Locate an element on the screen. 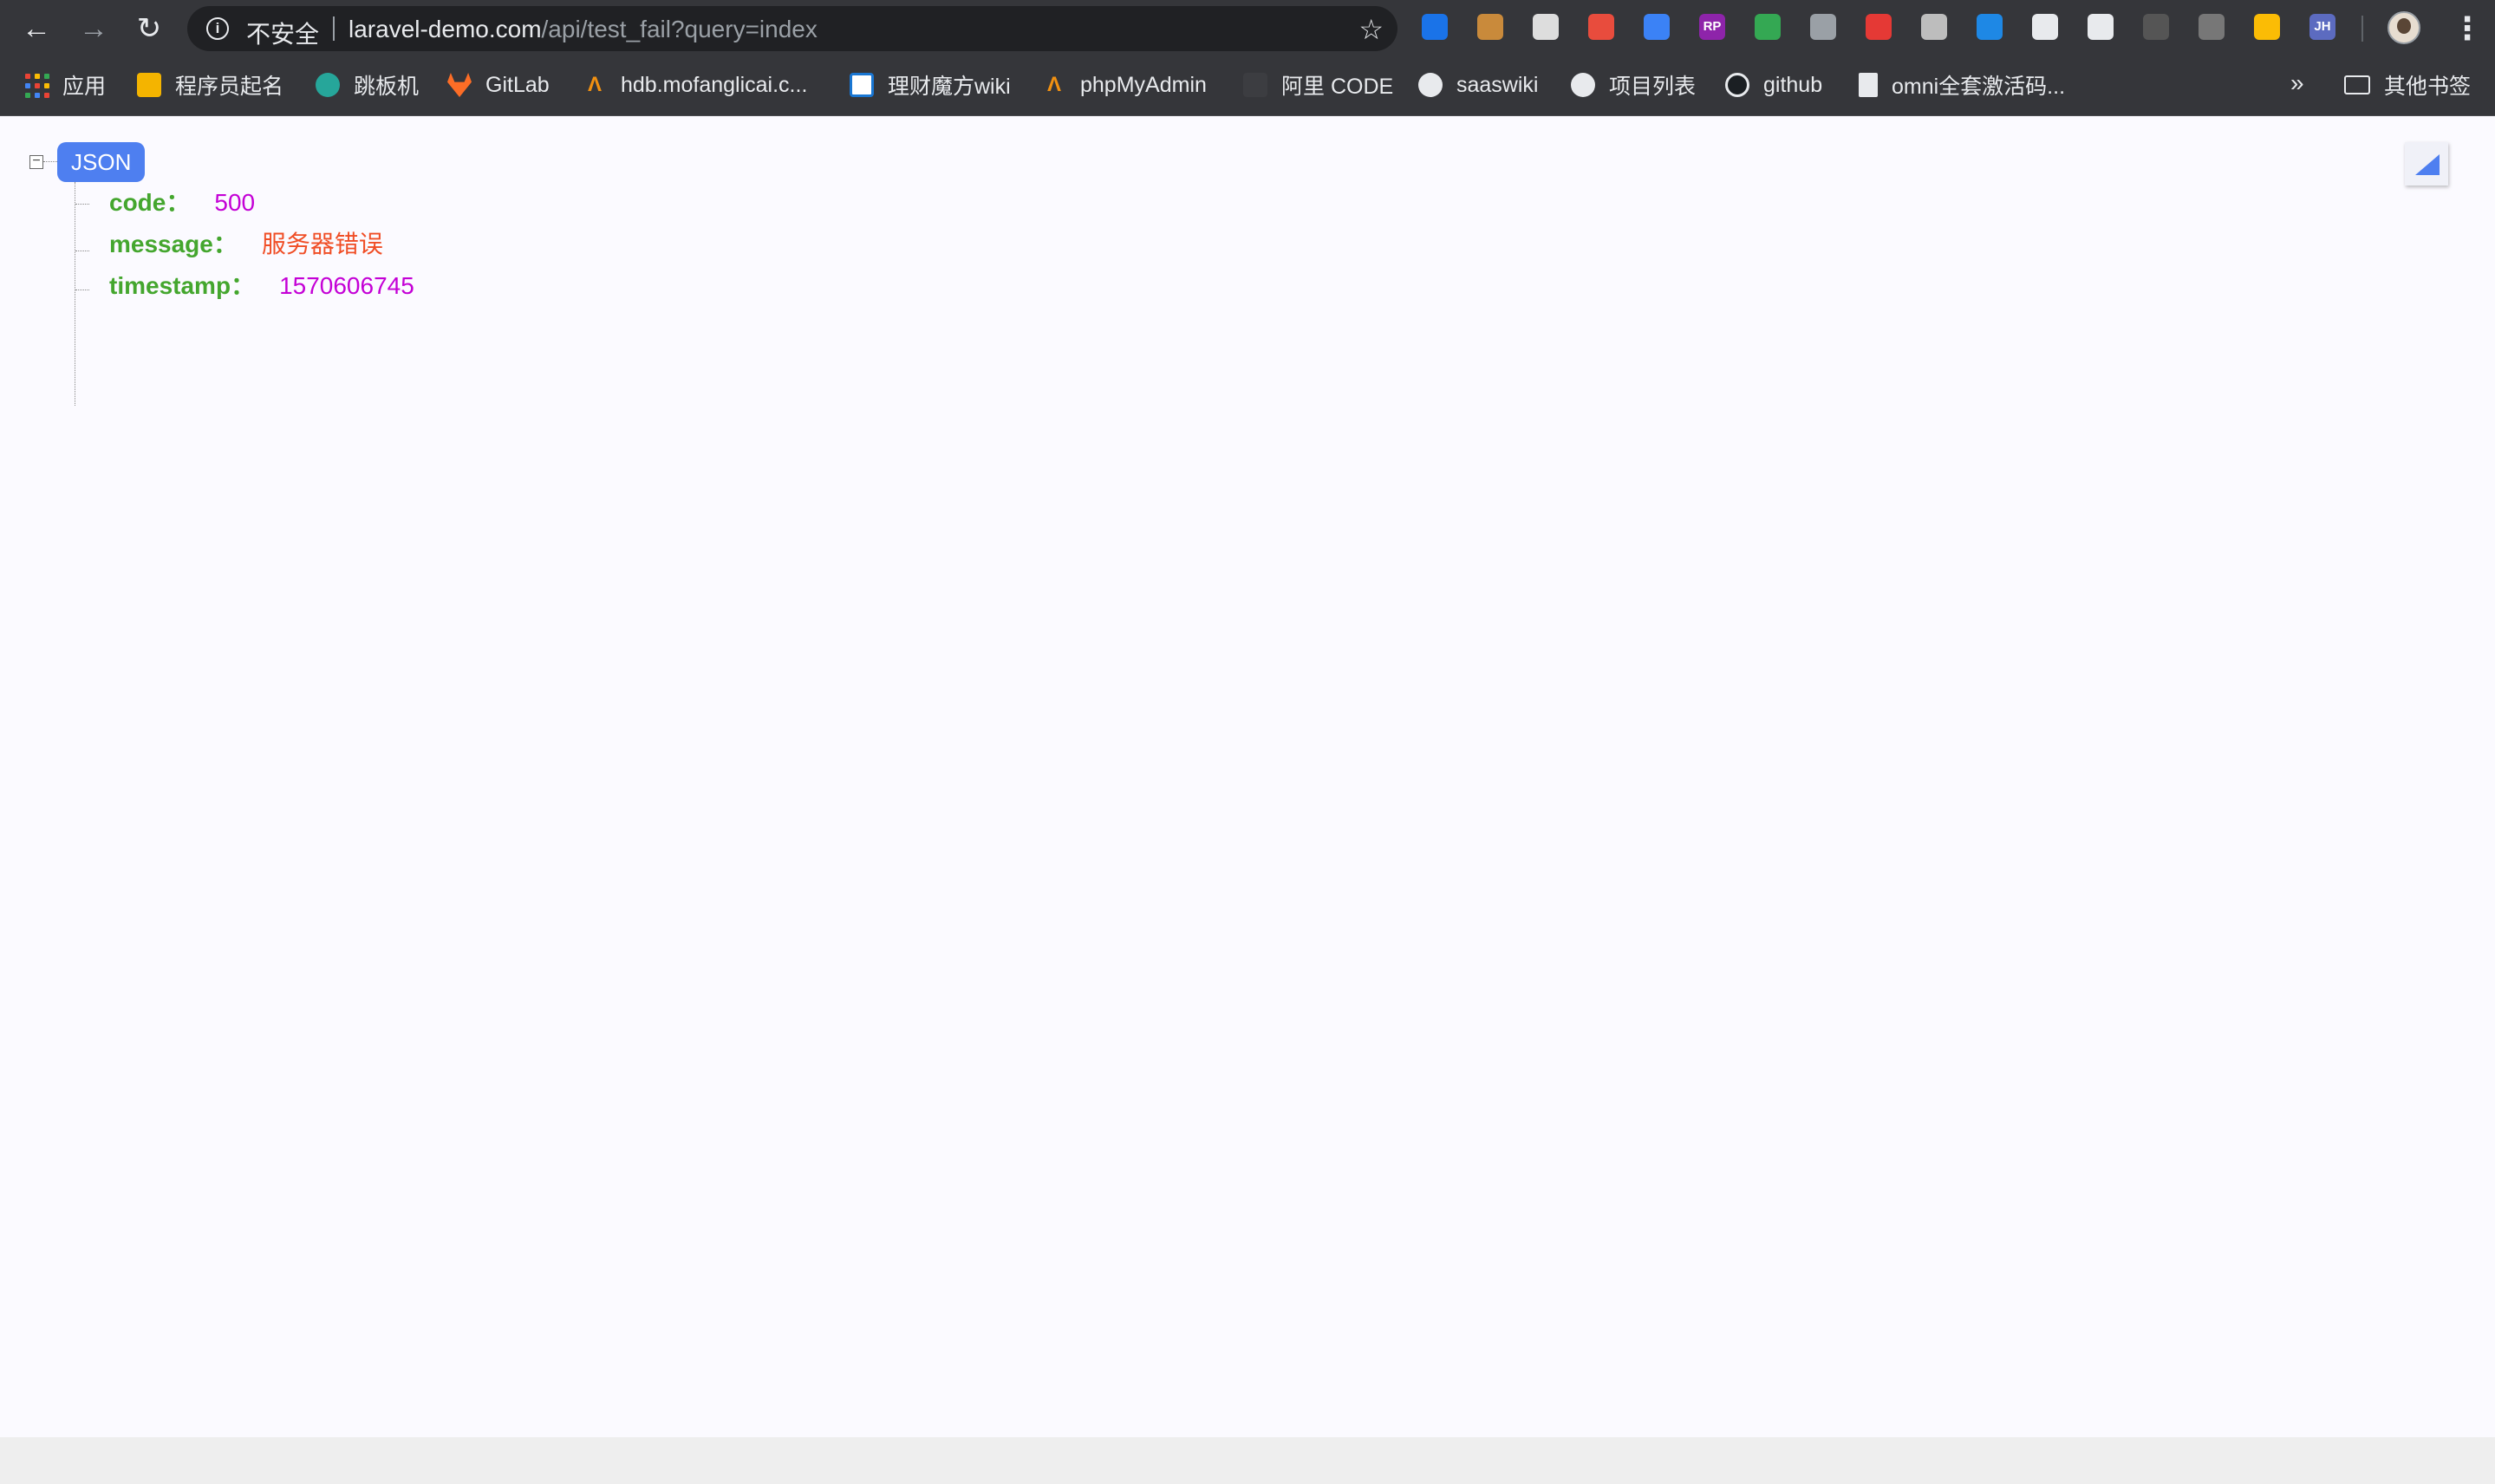  bookmark-star-icon: ☆ is located at coordinates (1371, 29).